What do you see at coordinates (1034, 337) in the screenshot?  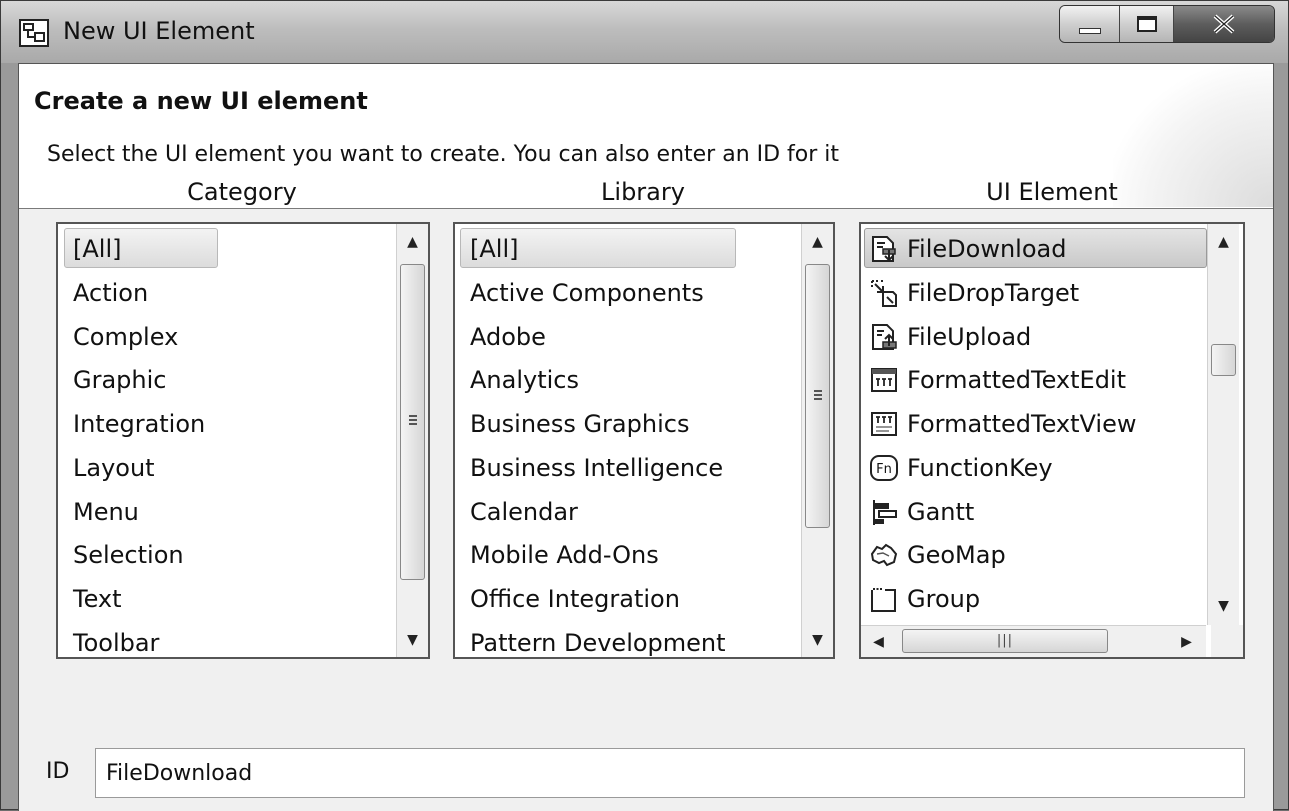 I see `ui-element-item-fileupload: FileUpload` at bounding box center [1034, 337].